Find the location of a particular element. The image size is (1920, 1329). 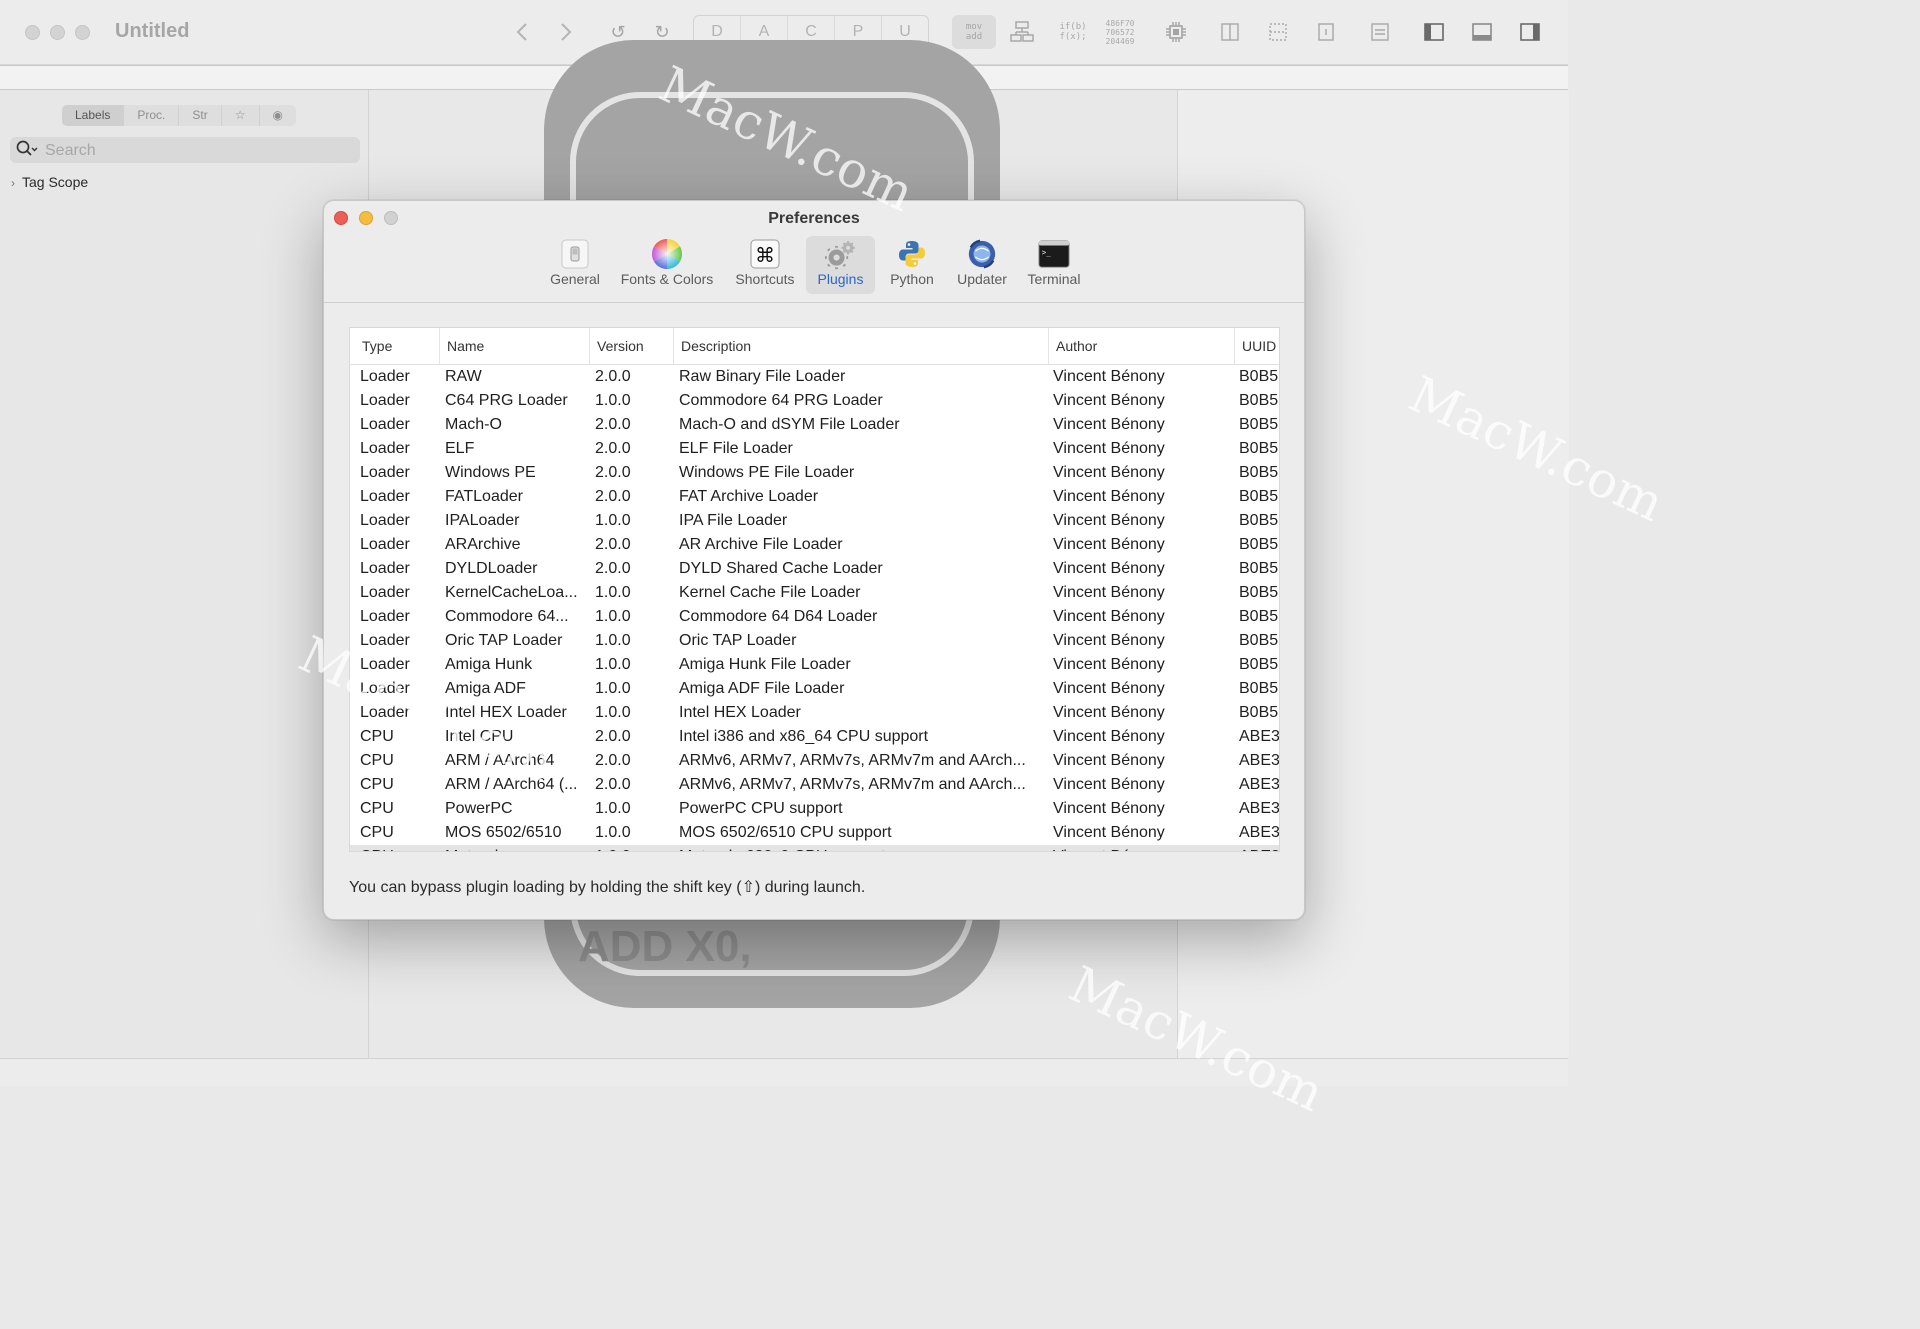

search-input is located at coordinates (195, 151).